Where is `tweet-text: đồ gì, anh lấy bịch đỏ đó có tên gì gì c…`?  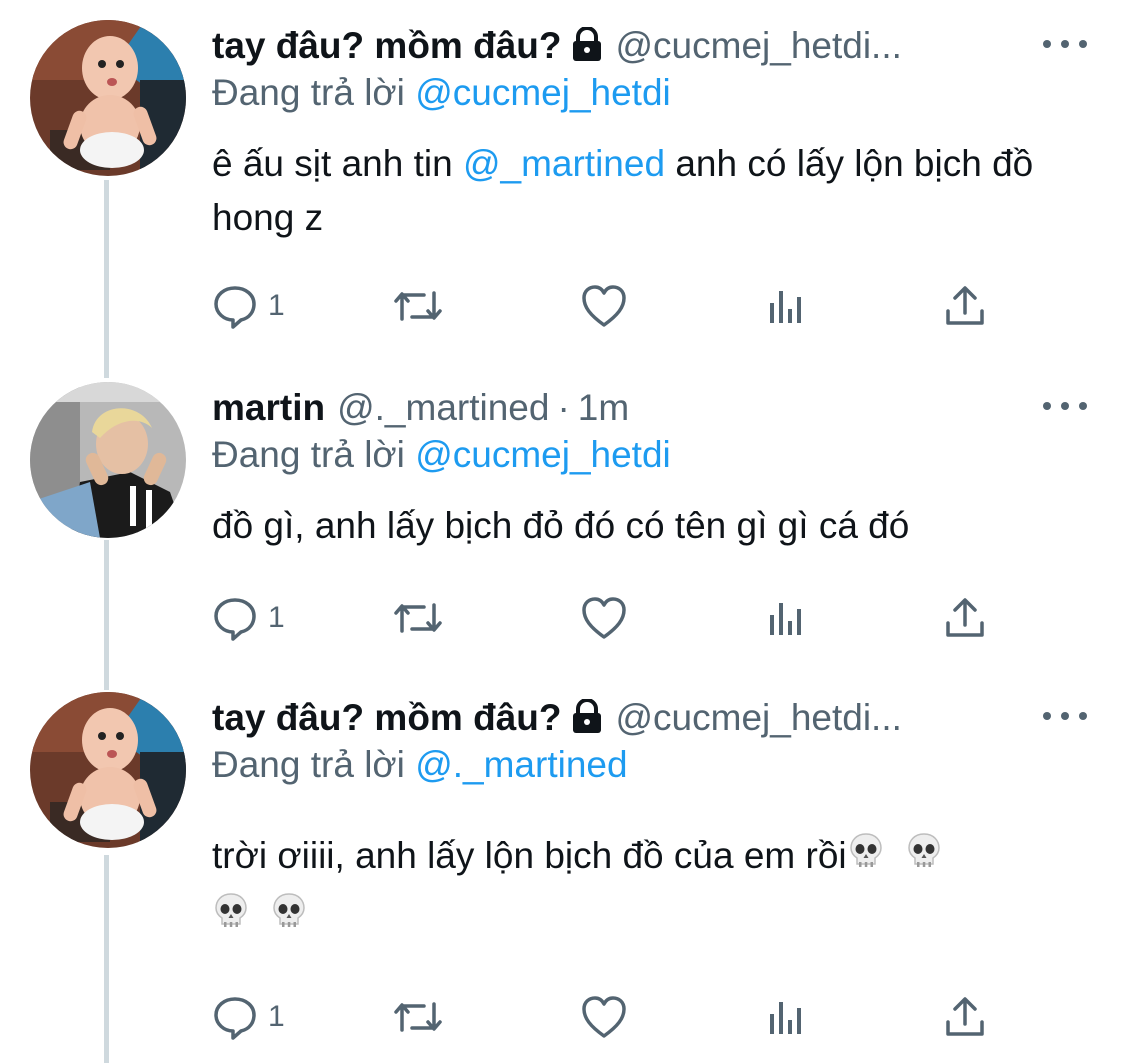 tweet-text: đồ gì, anh lấy bịch đỏ đó có tên gì gì c… is located at coordinates (561, 525).